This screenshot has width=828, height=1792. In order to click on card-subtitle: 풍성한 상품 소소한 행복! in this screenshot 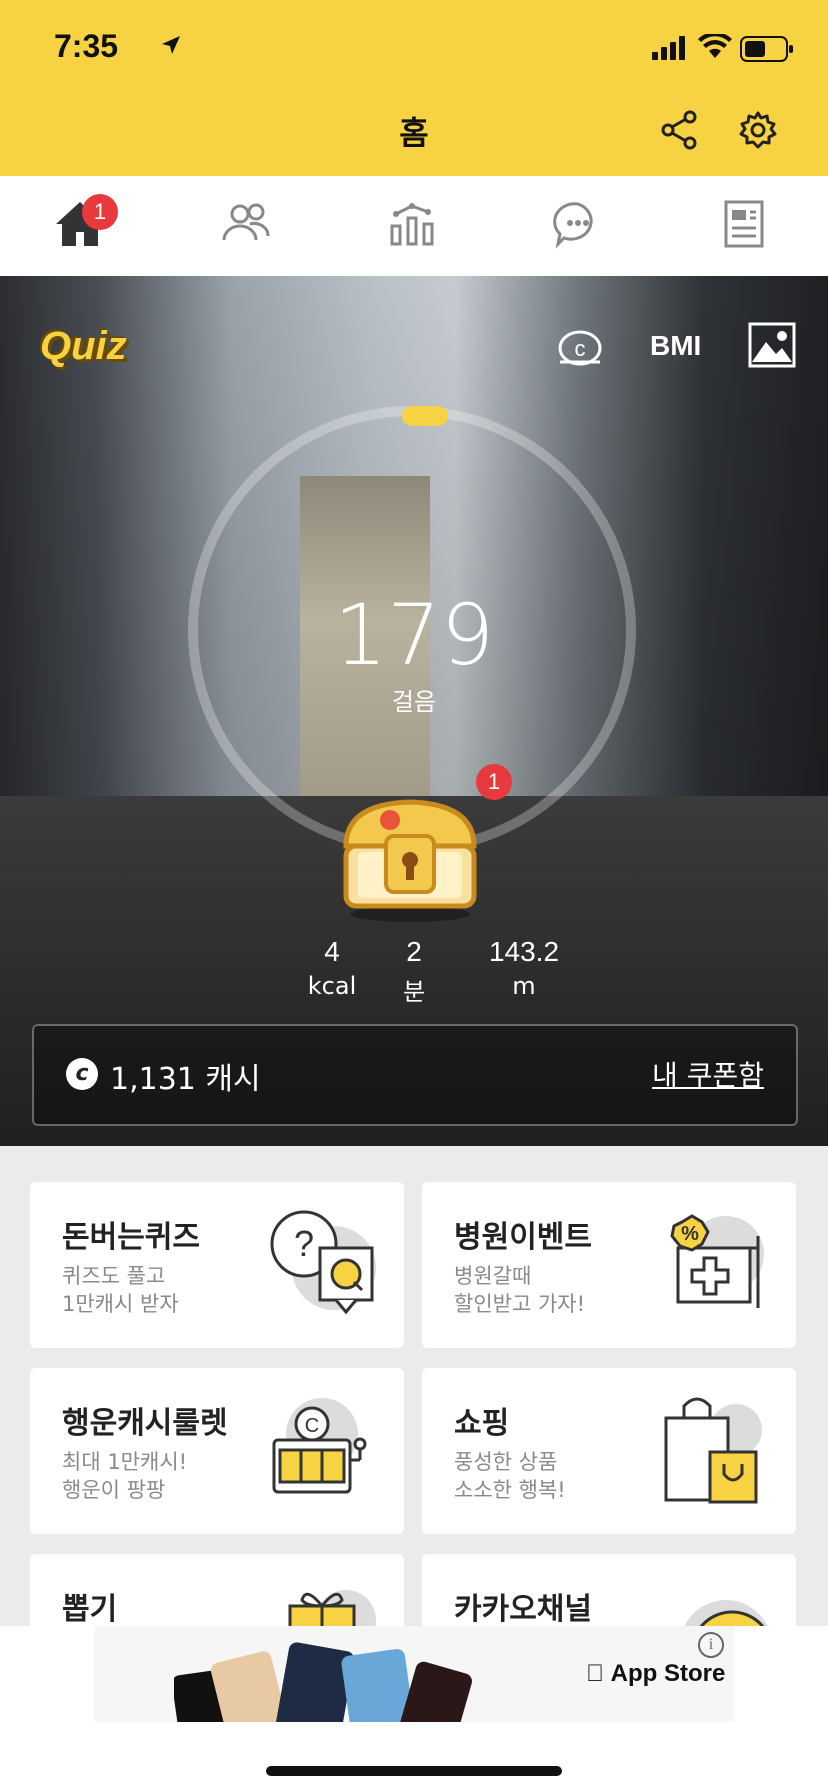, I will do `click(510, 1476)`.